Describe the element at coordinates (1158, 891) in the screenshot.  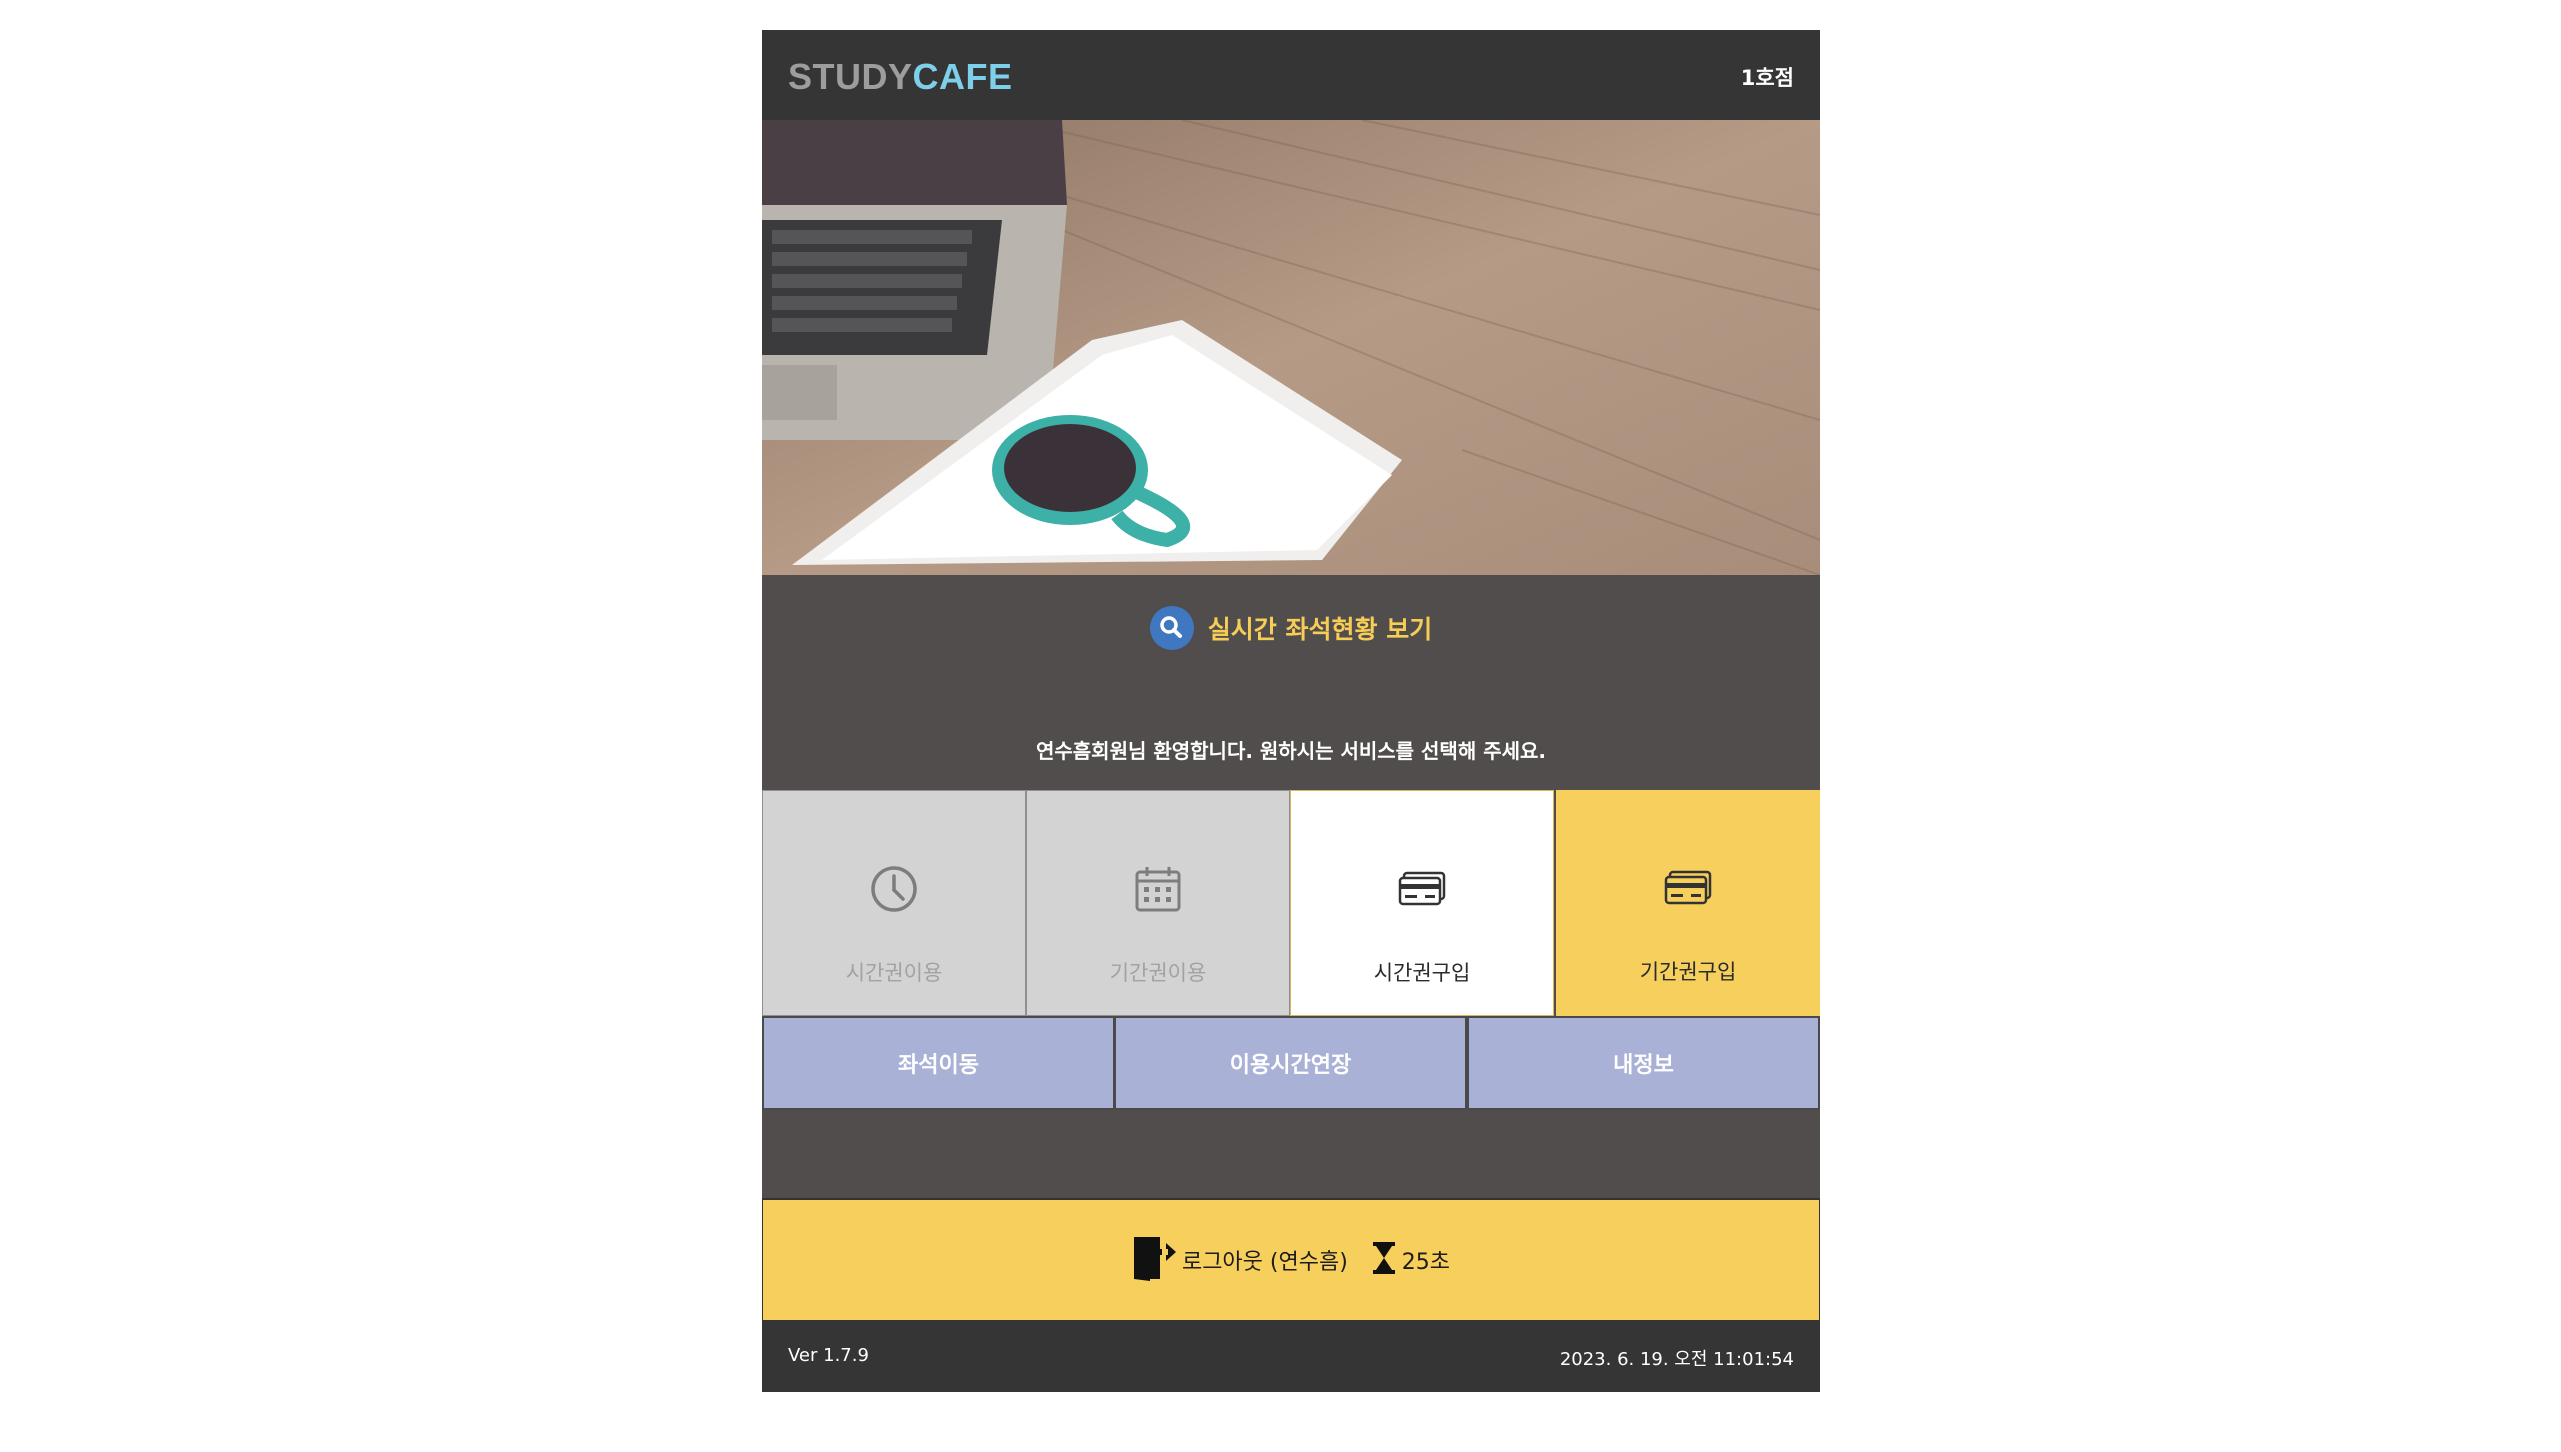
I see `calendar-icon` at that location.